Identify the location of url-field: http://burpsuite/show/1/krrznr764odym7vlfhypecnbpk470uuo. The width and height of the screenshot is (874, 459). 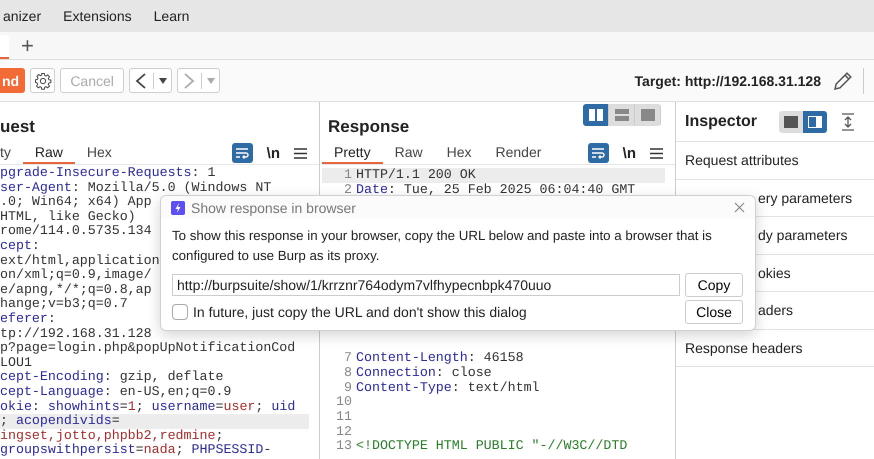
(426, 285).